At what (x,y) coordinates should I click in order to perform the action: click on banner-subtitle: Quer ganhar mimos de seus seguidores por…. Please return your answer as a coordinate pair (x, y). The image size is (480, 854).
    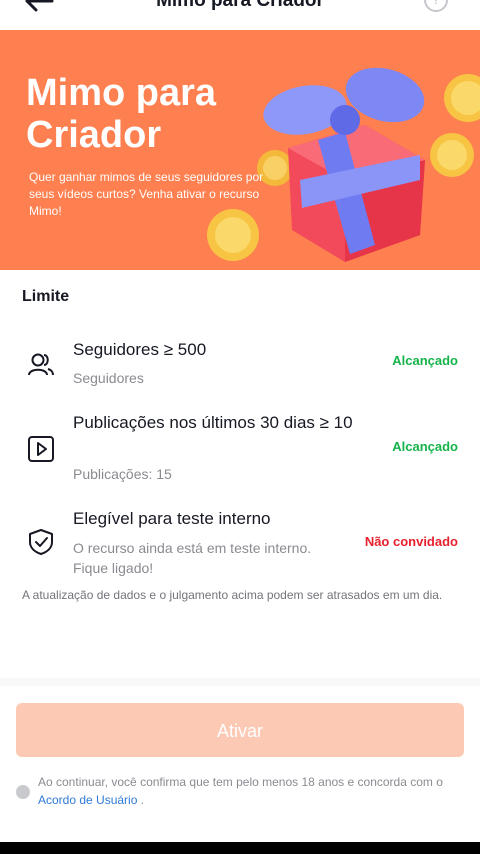
    Looking at the image, I should click on (146, 194).